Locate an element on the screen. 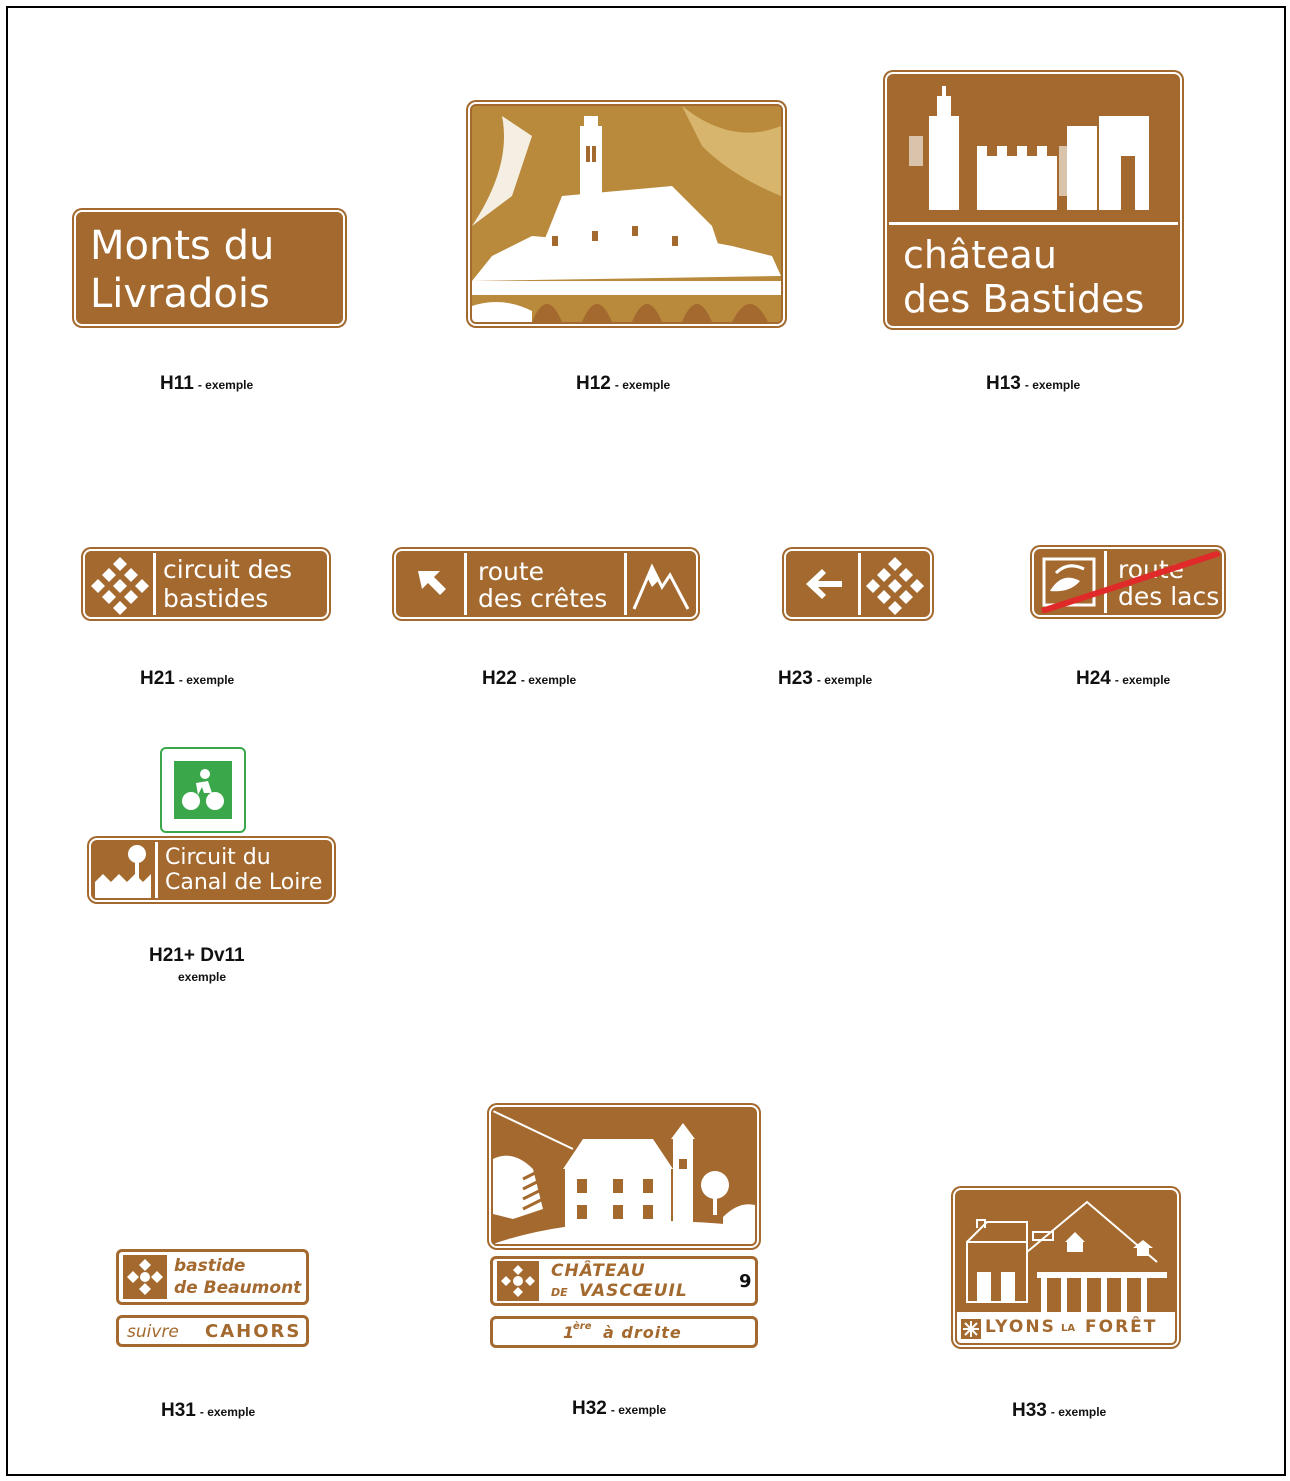 This screenshot has height=1481, width=1290. caption-h24-code: H24 is located at coordinates (1093, 678).